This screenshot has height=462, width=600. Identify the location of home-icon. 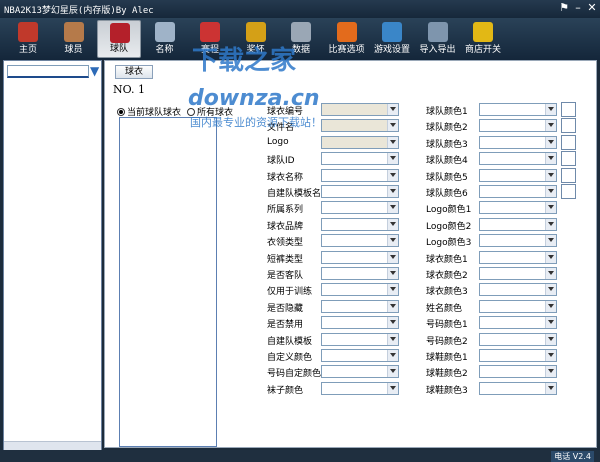
(28, 32).